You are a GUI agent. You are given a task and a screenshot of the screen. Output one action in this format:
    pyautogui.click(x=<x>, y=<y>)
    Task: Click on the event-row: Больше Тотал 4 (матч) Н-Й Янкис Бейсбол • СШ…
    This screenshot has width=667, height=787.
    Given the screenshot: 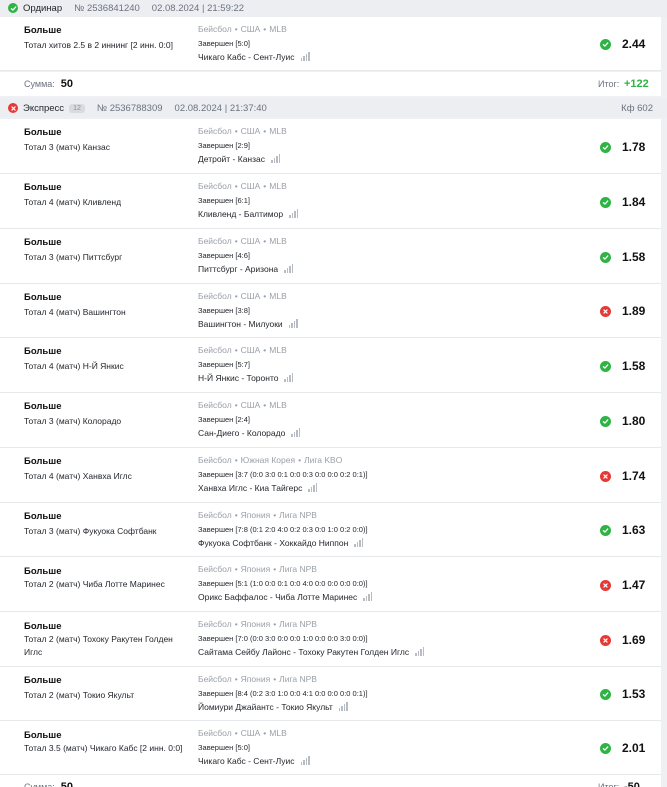 What is the action you would take?
    pyautogui.click(x=330, y=365)
    